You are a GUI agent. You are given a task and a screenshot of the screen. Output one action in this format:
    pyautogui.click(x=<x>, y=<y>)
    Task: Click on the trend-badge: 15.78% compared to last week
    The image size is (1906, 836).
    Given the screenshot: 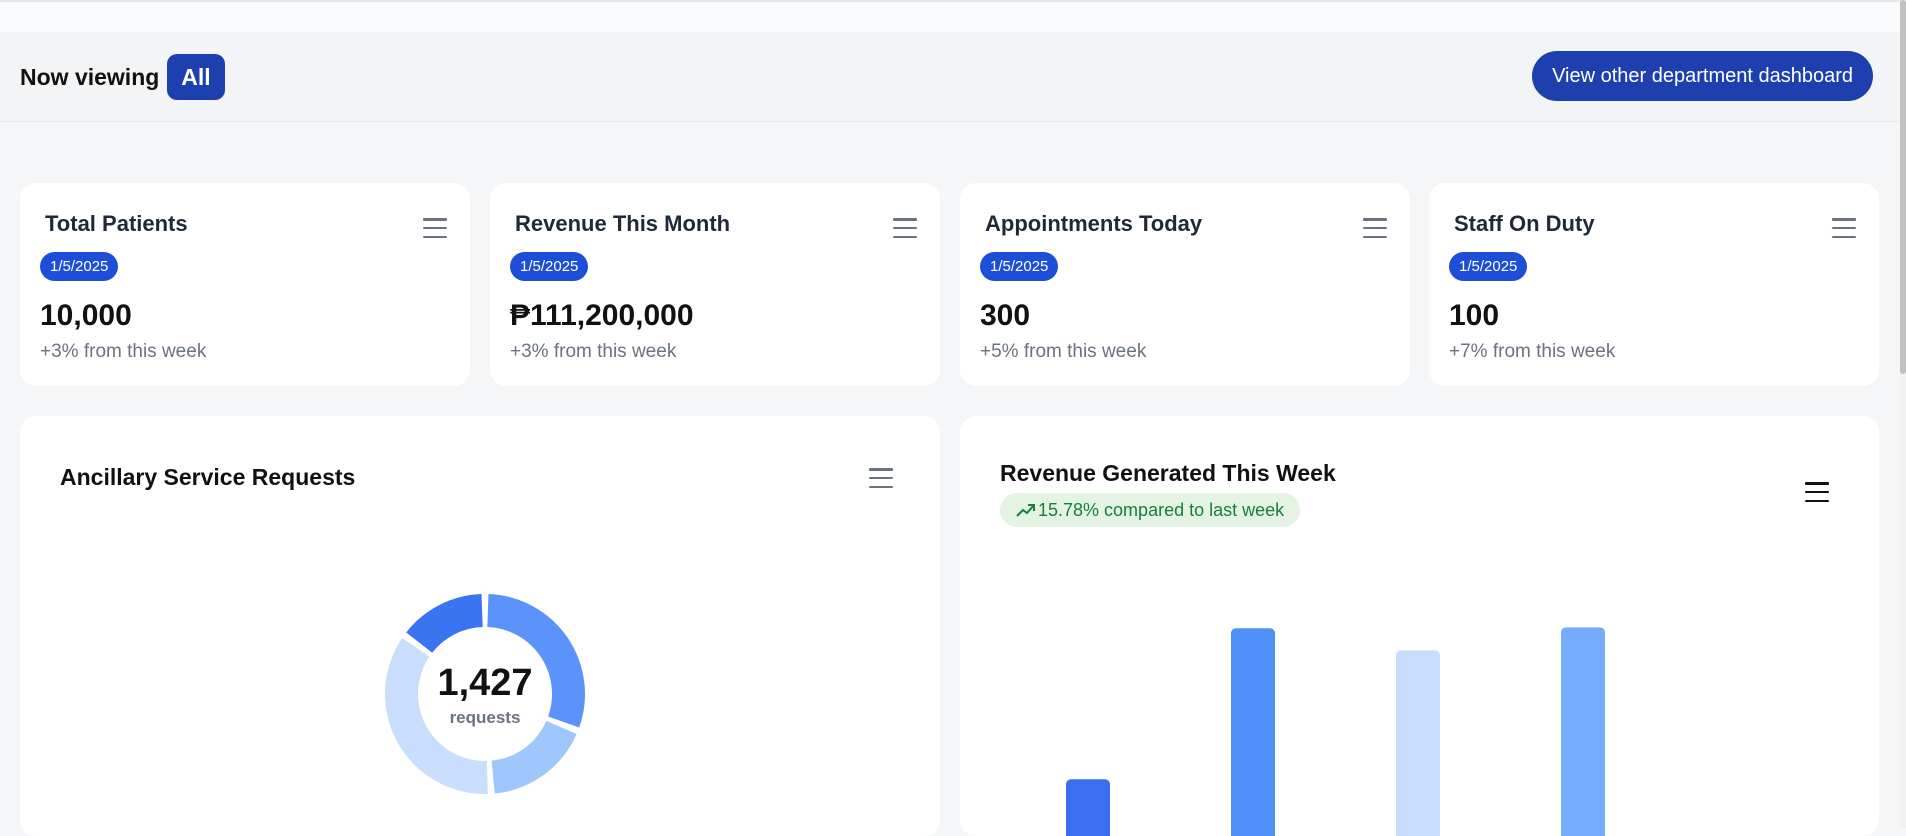 What is the action you would take?
    pyautogui.click(x=1150, y=510)
    